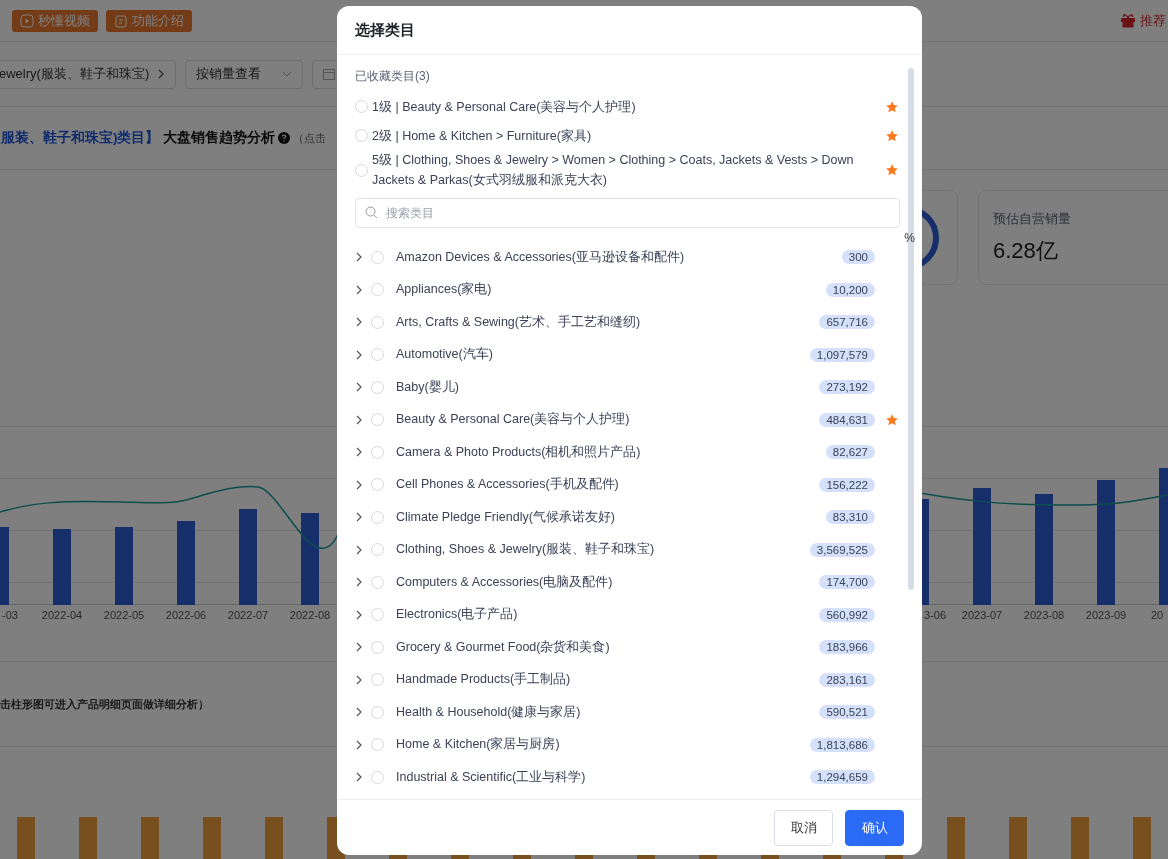  I want to click on favorite-category: 1级 | Beauty & Personal Care(美容与个人护理), so click(625, 106).